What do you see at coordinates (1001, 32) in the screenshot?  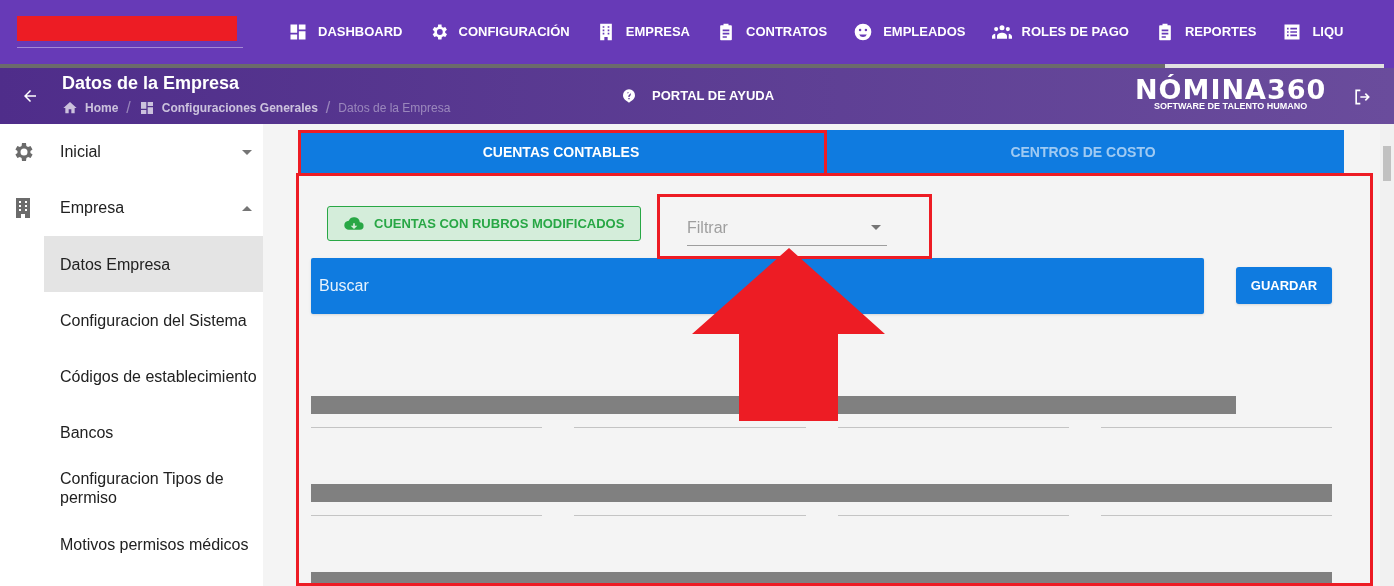 I see `people-icon` at bounding box center [1001, 32].